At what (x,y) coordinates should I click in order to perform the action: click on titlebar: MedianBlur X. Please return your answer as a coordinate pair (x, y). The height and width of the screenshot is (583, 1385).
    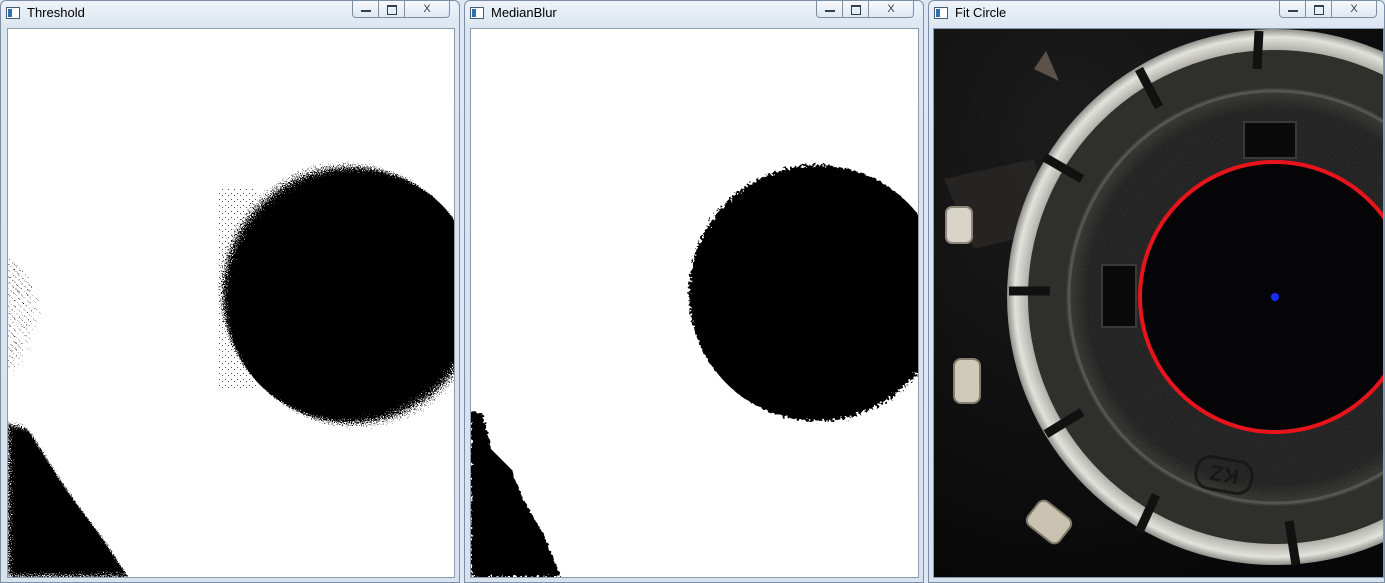
    Looking at the image, I should click on (694, 14).